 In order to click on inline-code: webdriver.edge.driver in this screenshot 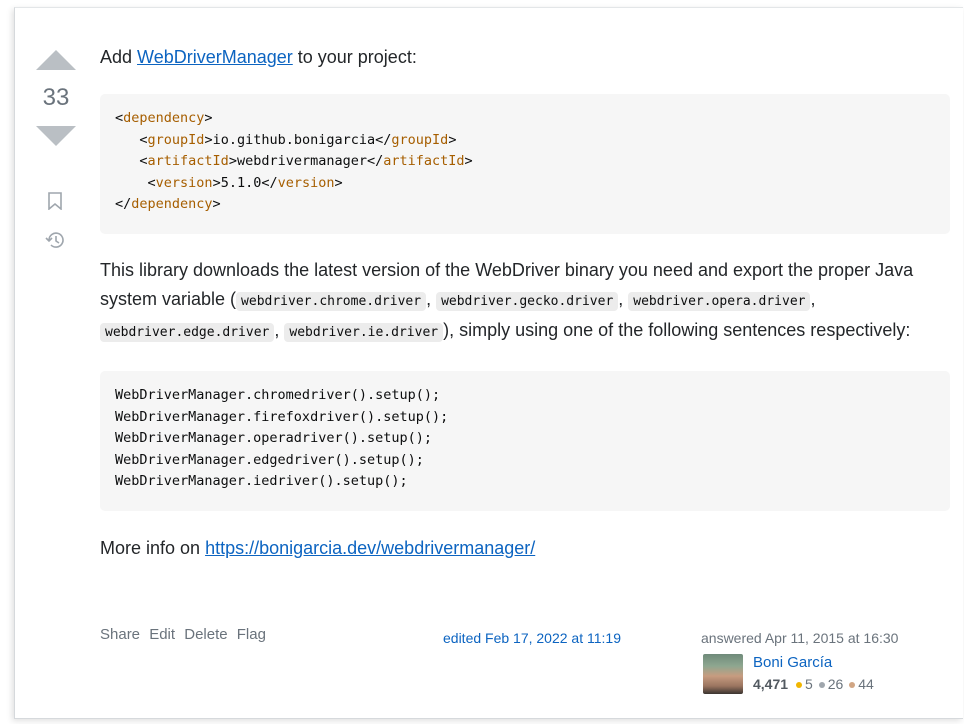, I will do `click(187, 332)`.